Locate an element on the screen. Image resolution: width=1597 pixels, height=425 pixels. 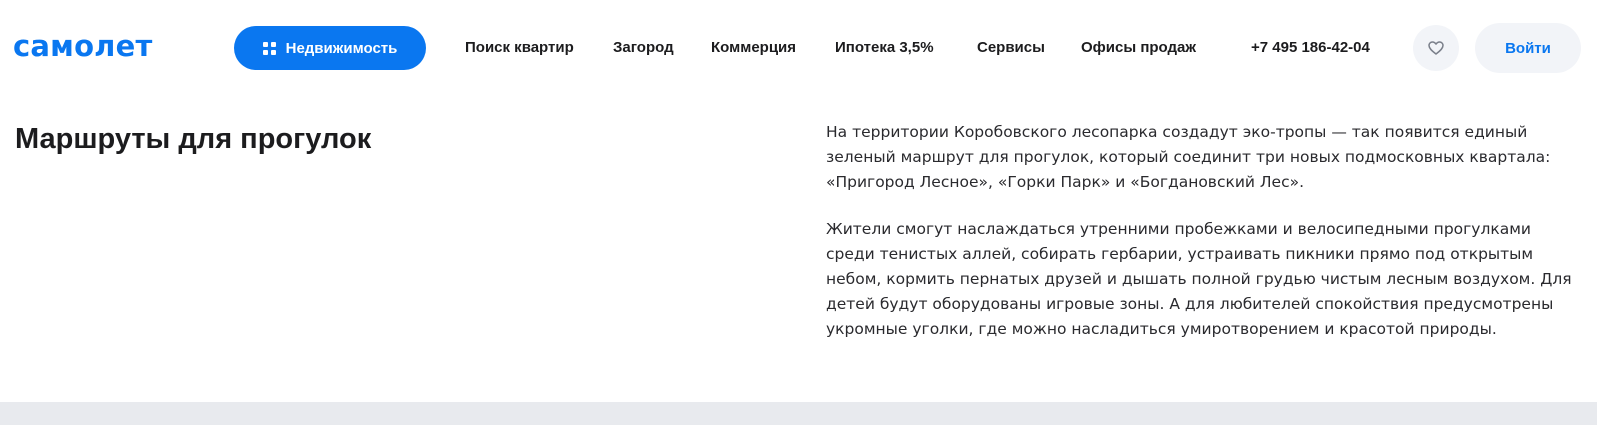
logo: самолет is located at coordinates (83, 46).